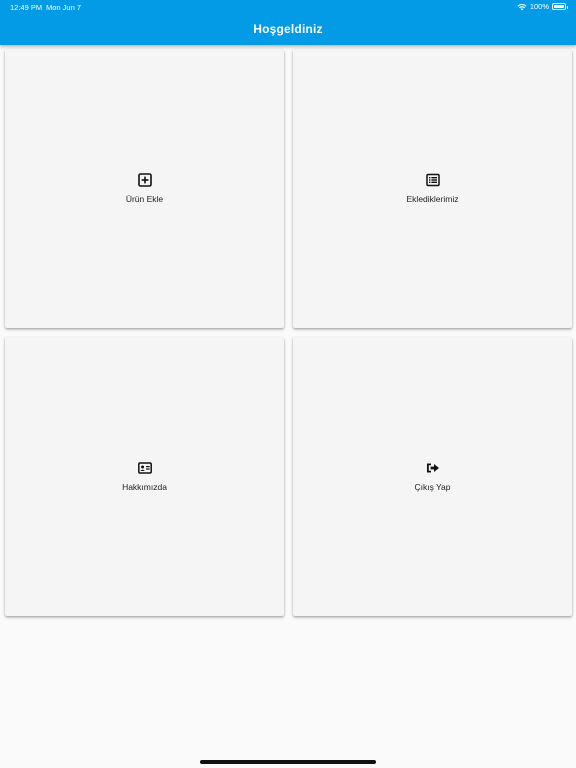 The height and width of the screenshot is (768, 576). I want to click on status-bar: 12:49 PM Mon Jun 7 100%, so click(288, 7).